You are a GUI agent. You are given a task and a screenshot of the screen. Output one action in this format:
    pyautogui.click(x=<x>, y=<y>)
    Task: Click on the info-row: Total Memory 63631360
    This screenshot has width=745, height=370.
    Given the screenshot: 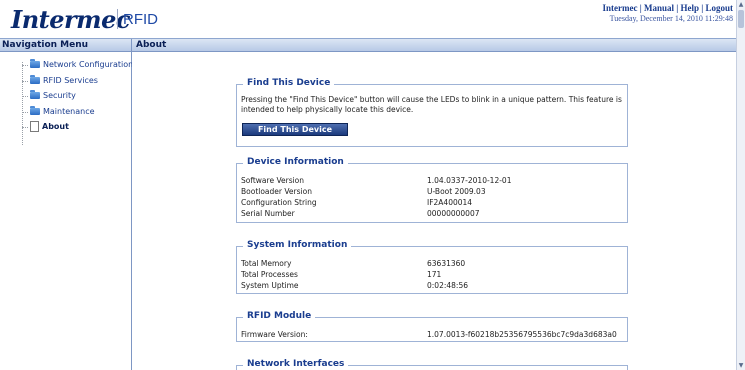 What is the action you would take?
    pyautogui.click(x=434, y=263)
    